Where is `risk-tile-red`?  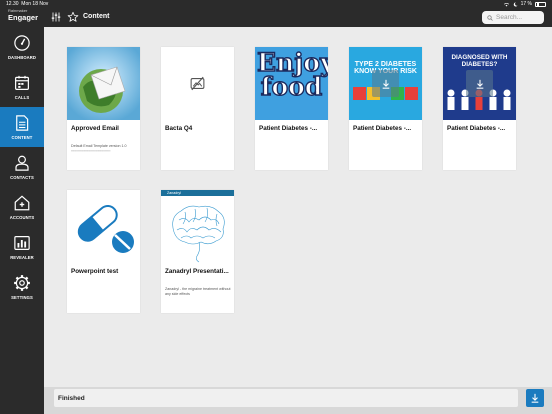
risk-tile-red is located at coordinates (359, 93).